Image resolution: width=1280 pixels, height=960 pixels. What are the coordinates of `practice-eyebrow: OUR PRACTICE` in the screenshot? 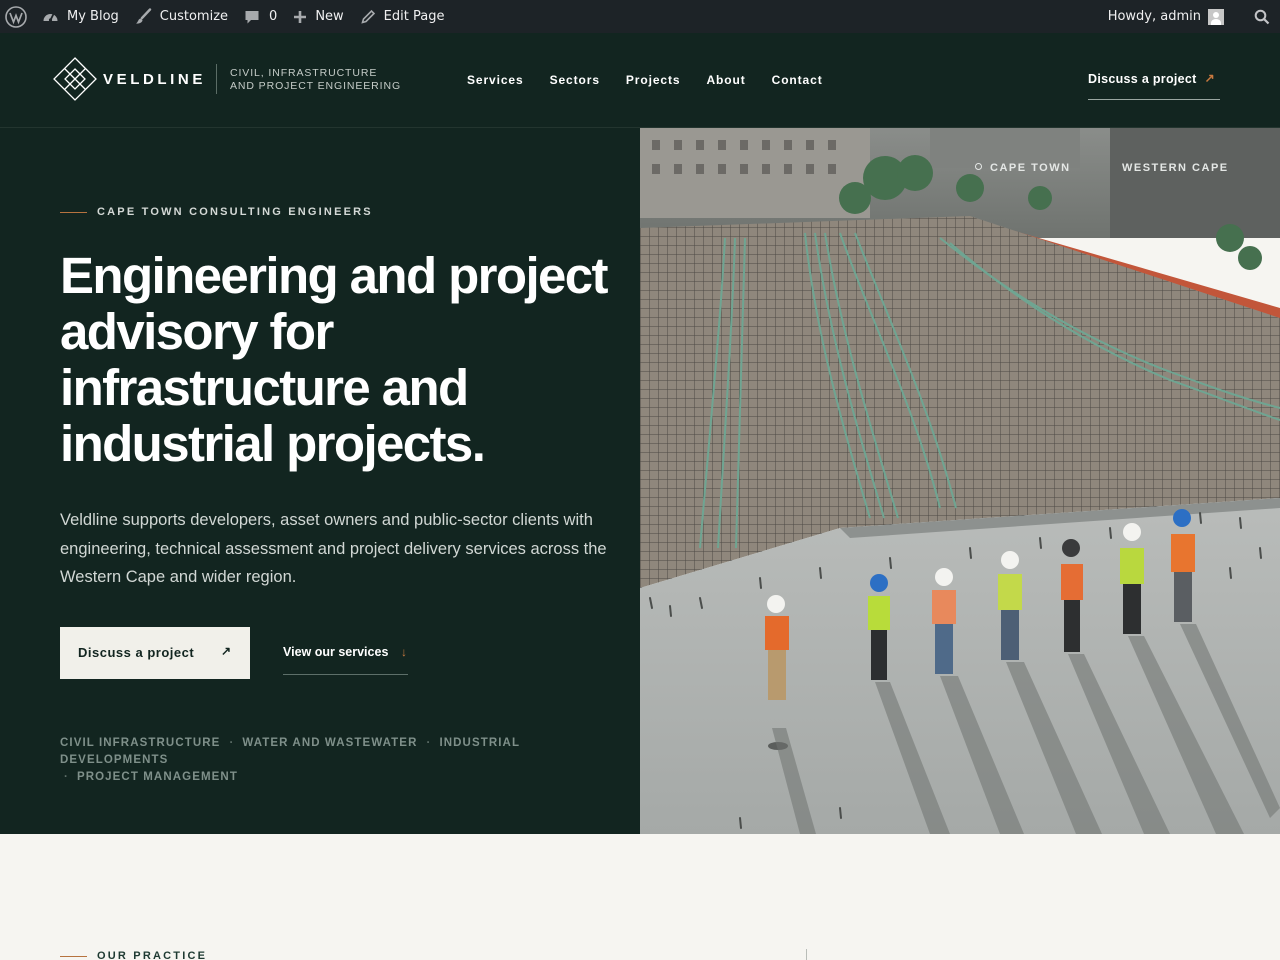 It's located at (133, 955).